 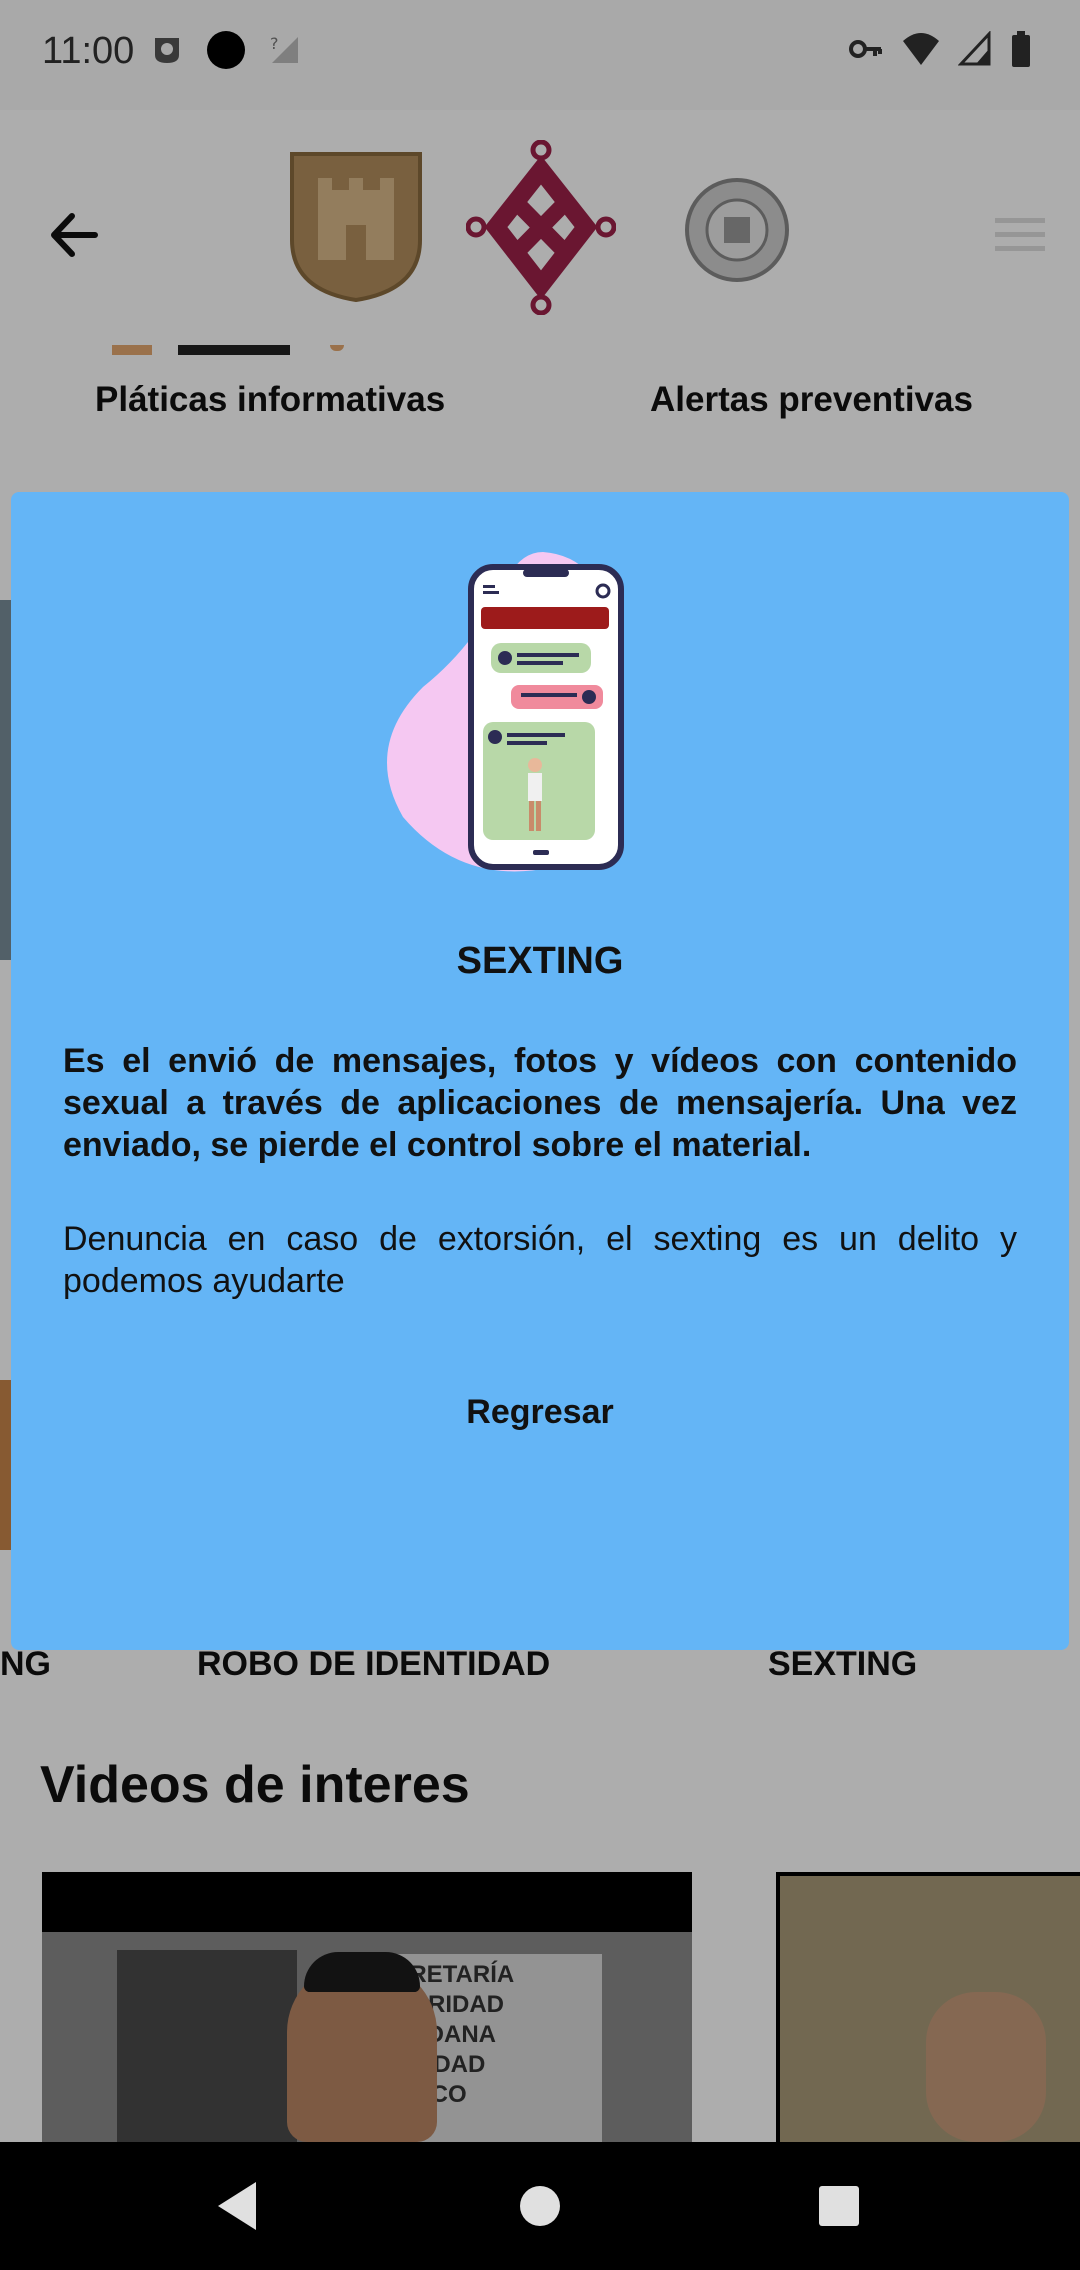 What do you see at coordinates (505, 712) in the screenshot?
I see `phone-chat-illustration` at bounding box center [505, 712].